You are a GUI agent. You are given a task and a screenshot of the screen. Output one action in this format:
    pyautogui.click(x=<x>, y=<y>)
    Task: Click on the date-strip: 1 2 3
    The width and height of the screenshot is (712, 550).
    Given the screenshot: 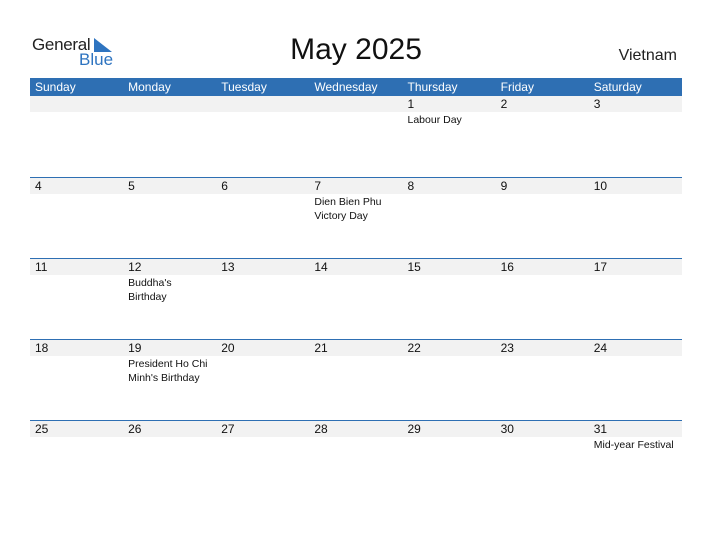 What is the action you would take?
    pyautogui.click(x=356, y=104)
    